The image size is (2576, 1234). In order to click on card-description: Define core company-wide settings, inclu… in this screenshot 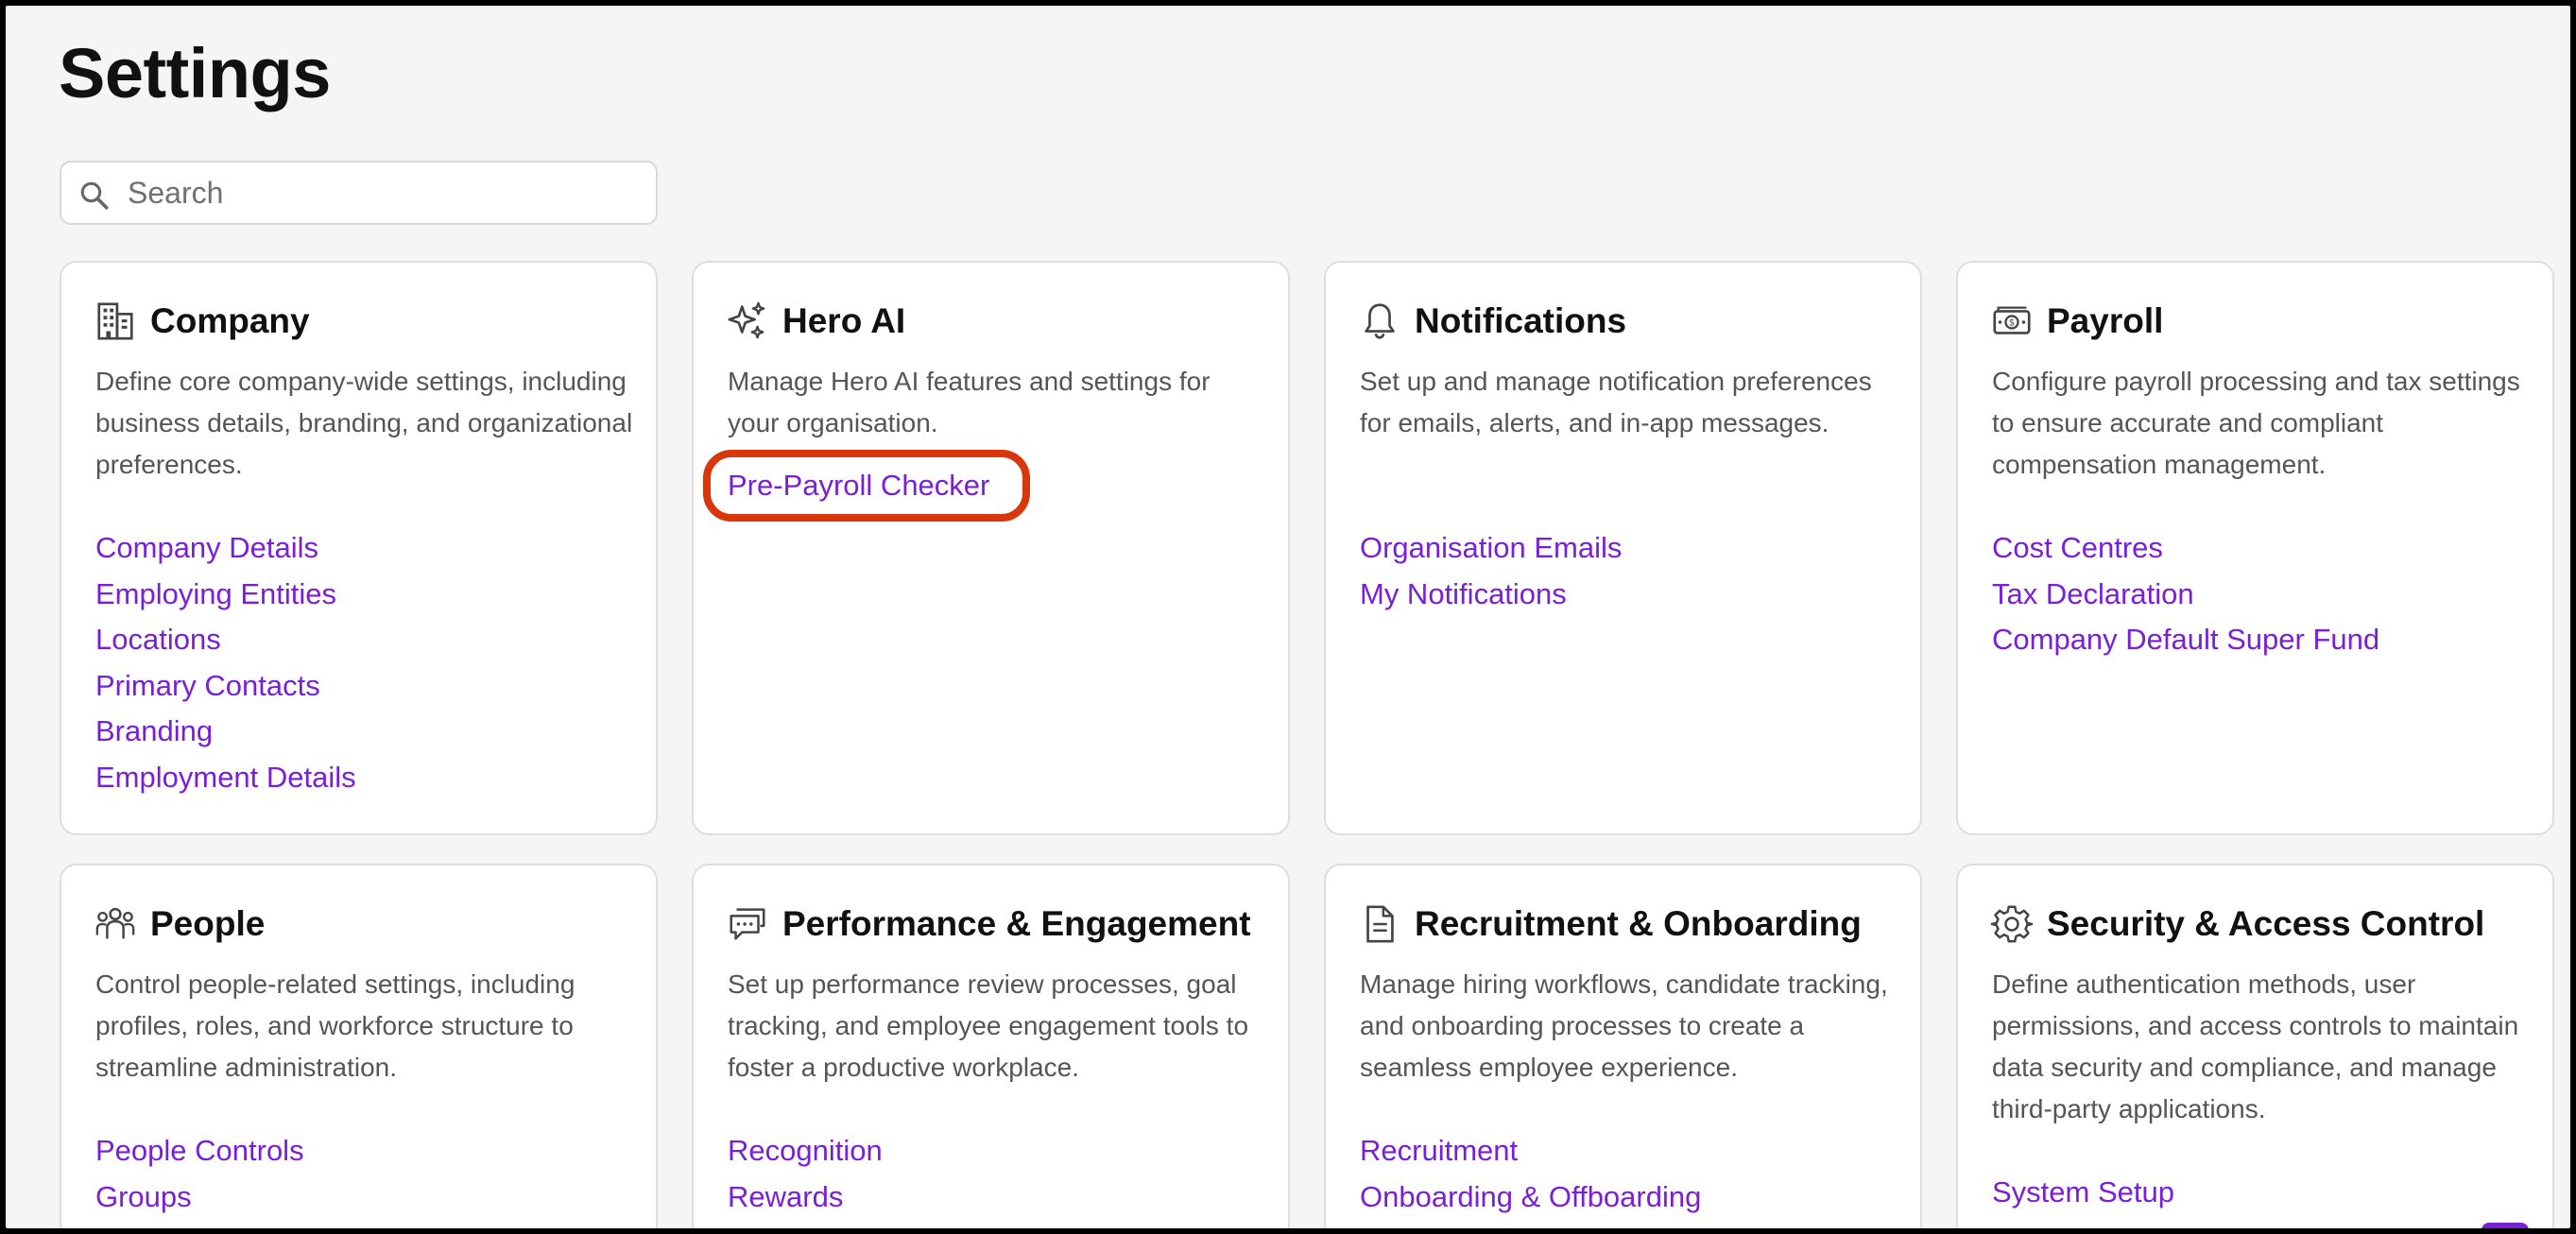, I will do `click(364, 423)`.